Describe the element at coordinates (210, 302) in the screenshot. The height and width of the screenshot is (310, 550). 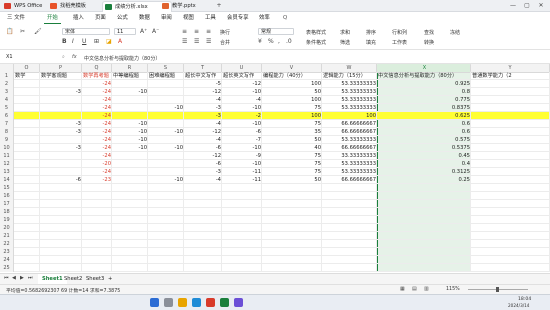
I see `wps-taskbar-icon` at that location.